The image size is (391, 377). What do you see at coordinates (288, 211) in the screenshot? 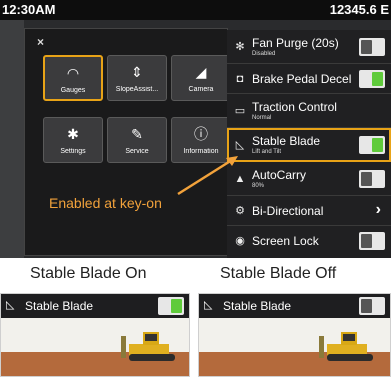
I see `setting-title: Bi-Directional` at bounding box center [288, 211].